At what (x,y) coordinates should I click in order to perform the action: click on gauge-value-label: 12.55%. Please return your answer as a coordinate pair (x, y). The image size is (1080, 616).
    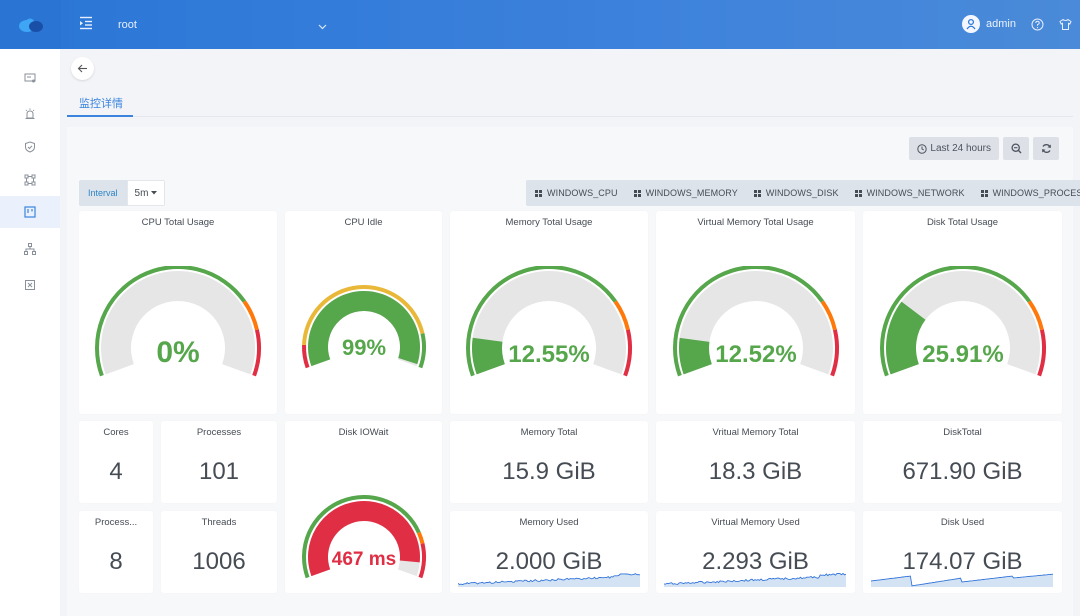
    Looking at the image, I should click on (548, 354).